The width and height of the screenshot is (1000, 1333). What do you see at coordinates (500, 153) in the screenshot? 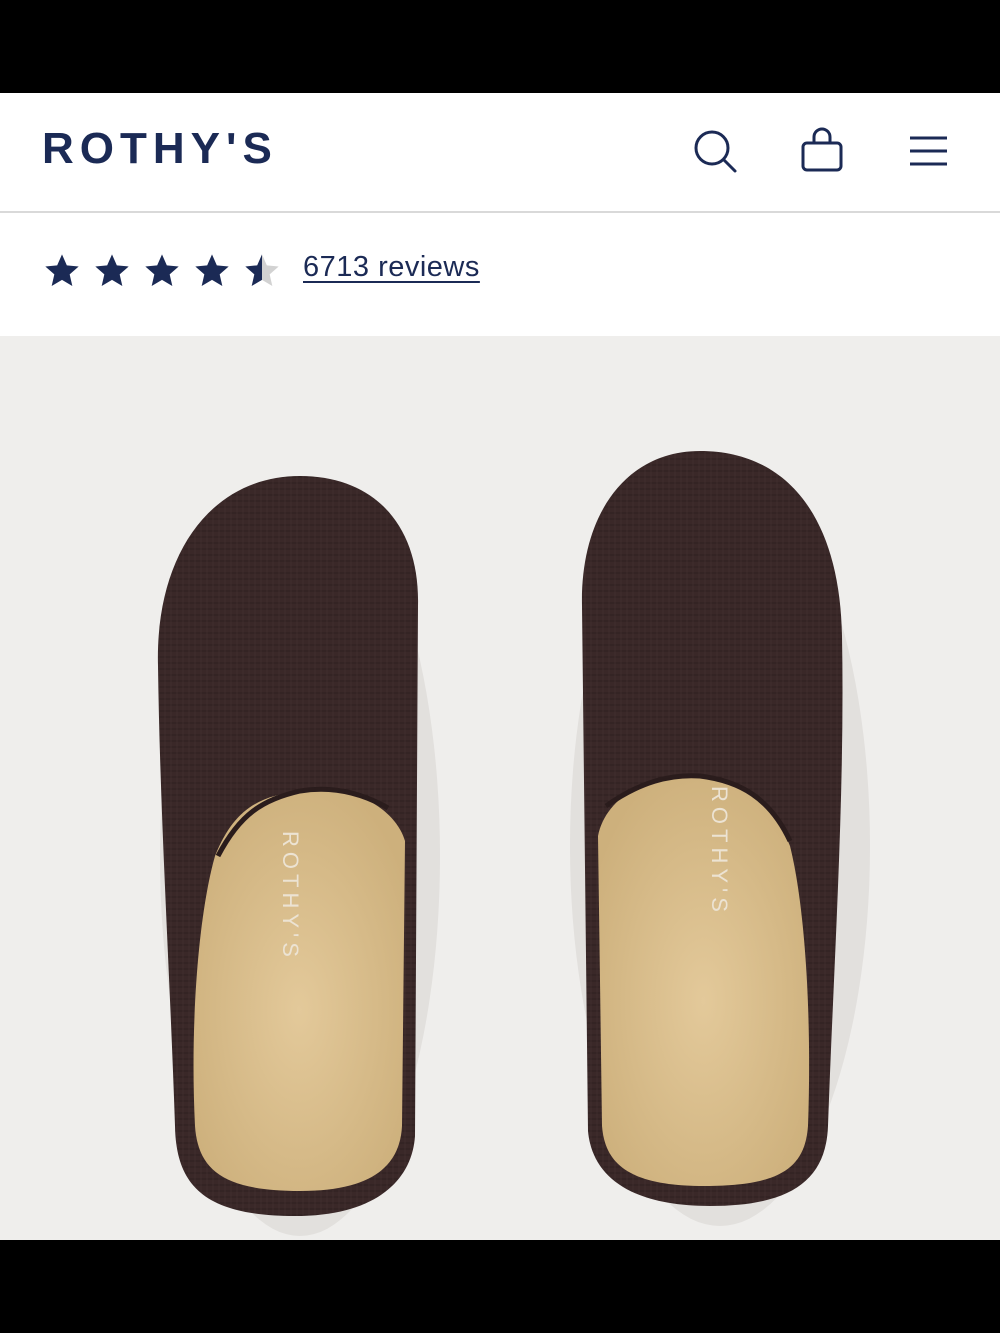
I see `site-header: ROTHY'S` at bounding box center [500, 153].